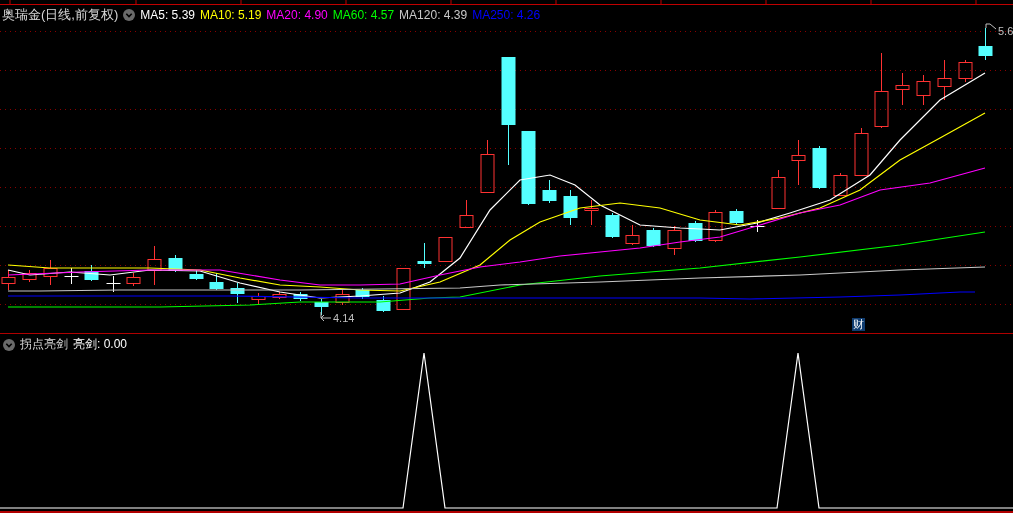 This screenshot has width=1013, height=513. Describe the element at coordinates (433, 15) in the screenshot. I see `moving-average-value: MA120: 4.39` at that location.